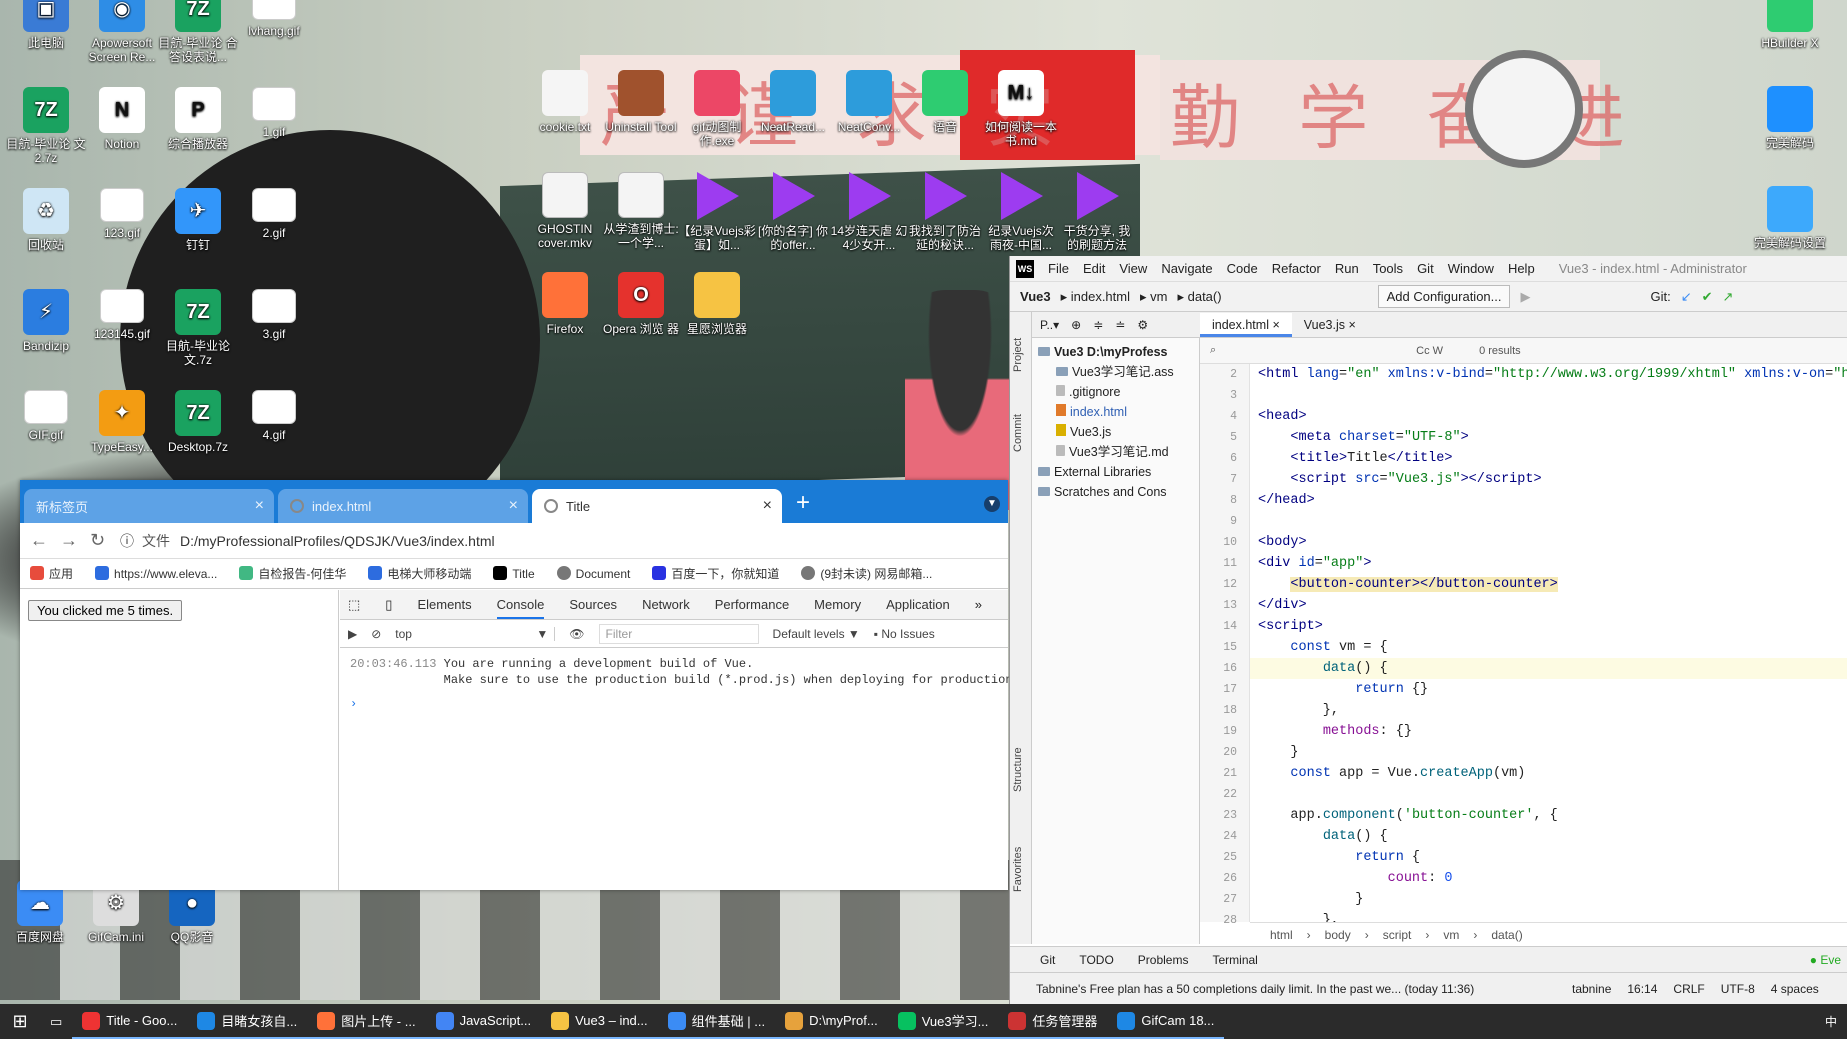 This screenshot has width=1847, height=1039. Describe the element at coordinates (1388, 268) in the screenshot. I see `menu-tools: Tools` at that location.